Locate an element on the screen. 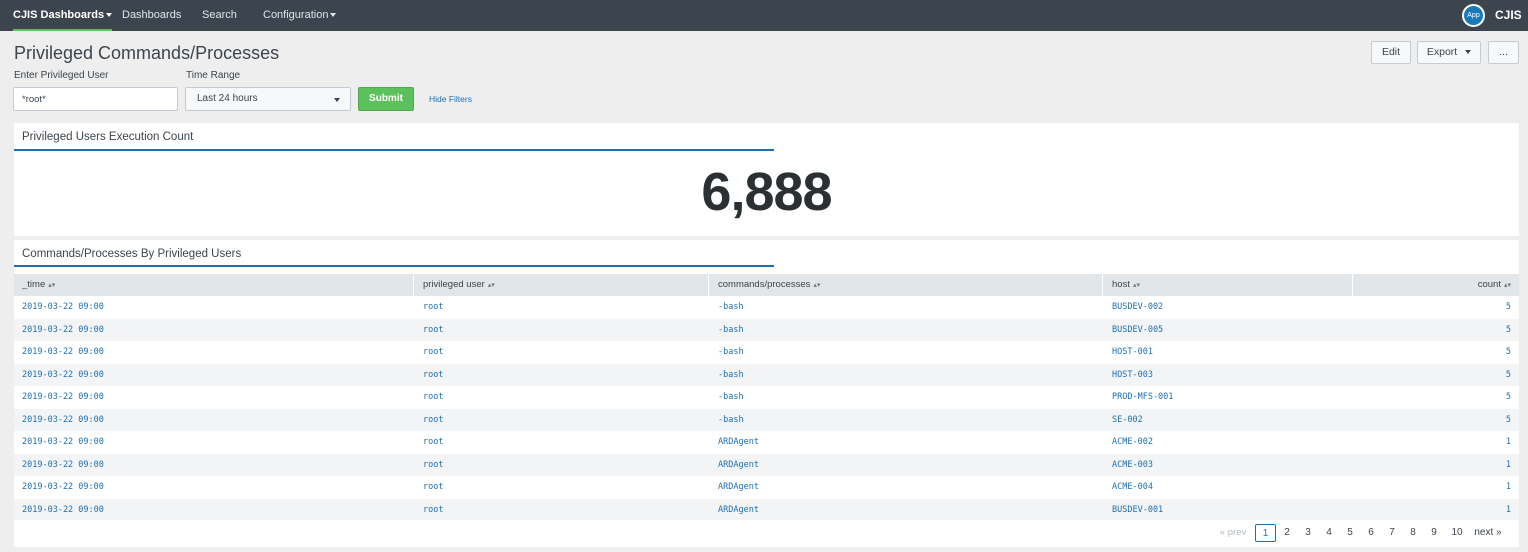 The width and height of the screenshot is (1528, 552). cell-host: SE-002 is located at coordinates (1232, 420).